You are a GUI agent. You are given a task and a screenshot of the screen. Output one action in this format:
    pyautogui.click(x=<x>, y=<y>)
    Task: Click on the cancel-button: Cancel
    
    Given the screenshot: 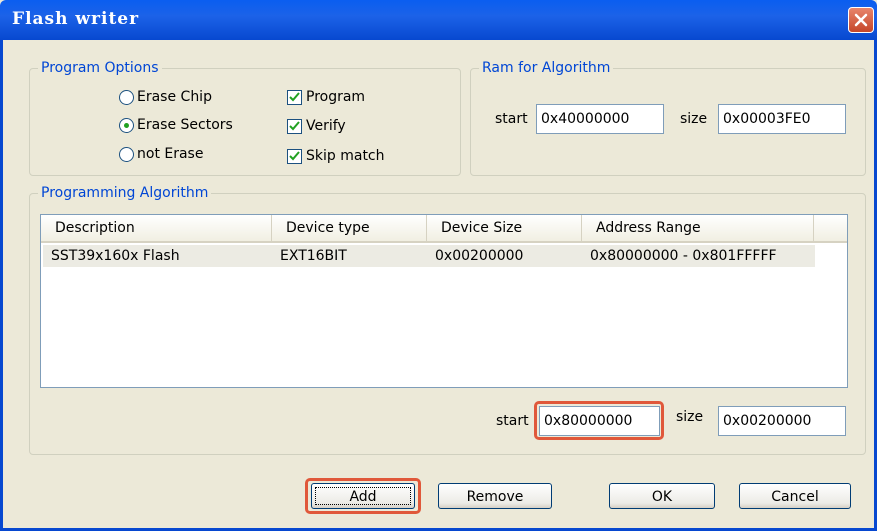 What is the action you would take?
    pyautogui.click(x=795, y=496)
    